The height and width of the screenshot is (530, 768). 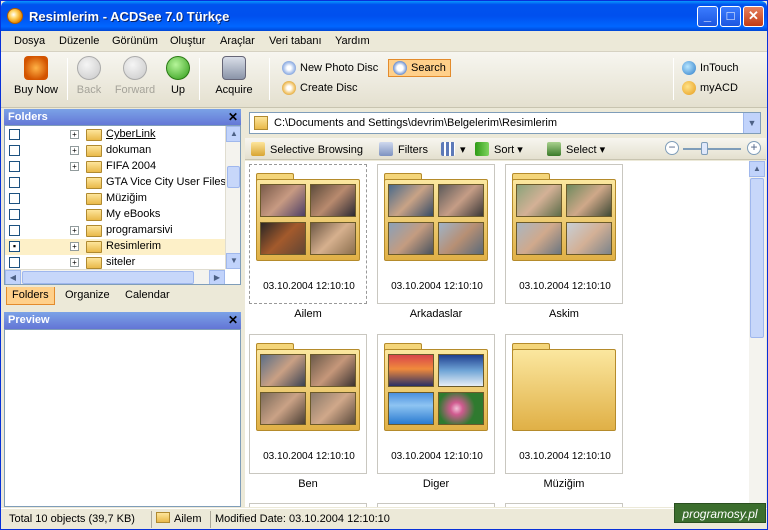 What do you see at coordinates (499, 149) in the screenshot?
I see `sort-button: Sort ▾` at bounding box center [499, 149].